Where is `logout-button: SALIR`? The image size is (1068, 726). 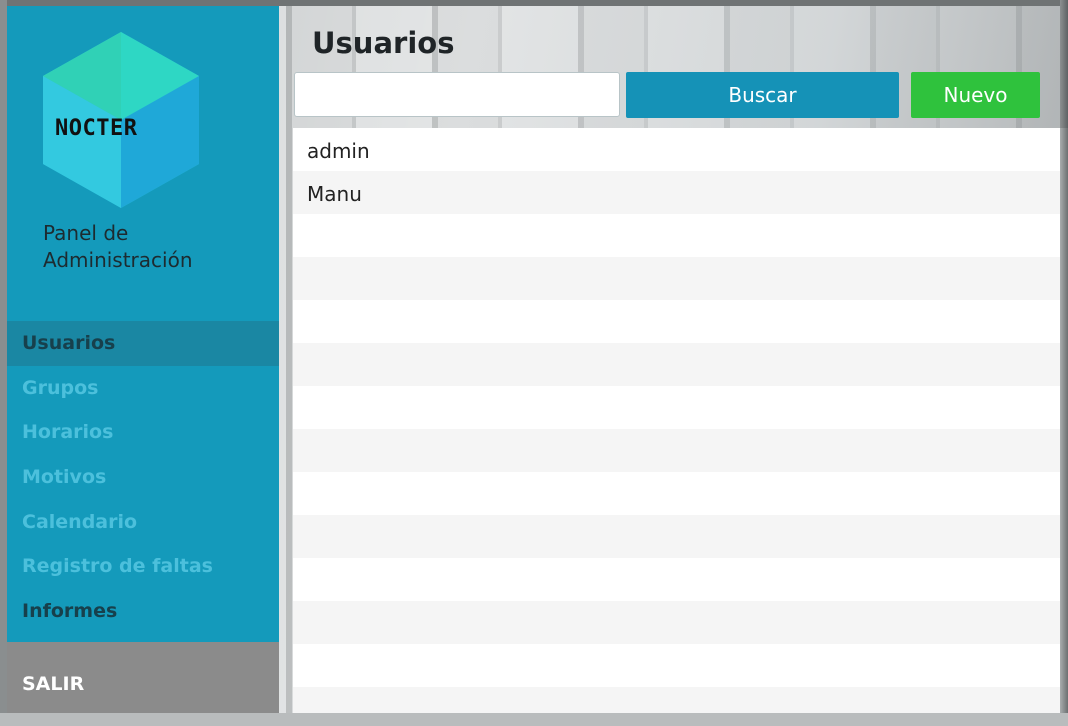 logout-button: SALIR is located at coordinates (143, 677).